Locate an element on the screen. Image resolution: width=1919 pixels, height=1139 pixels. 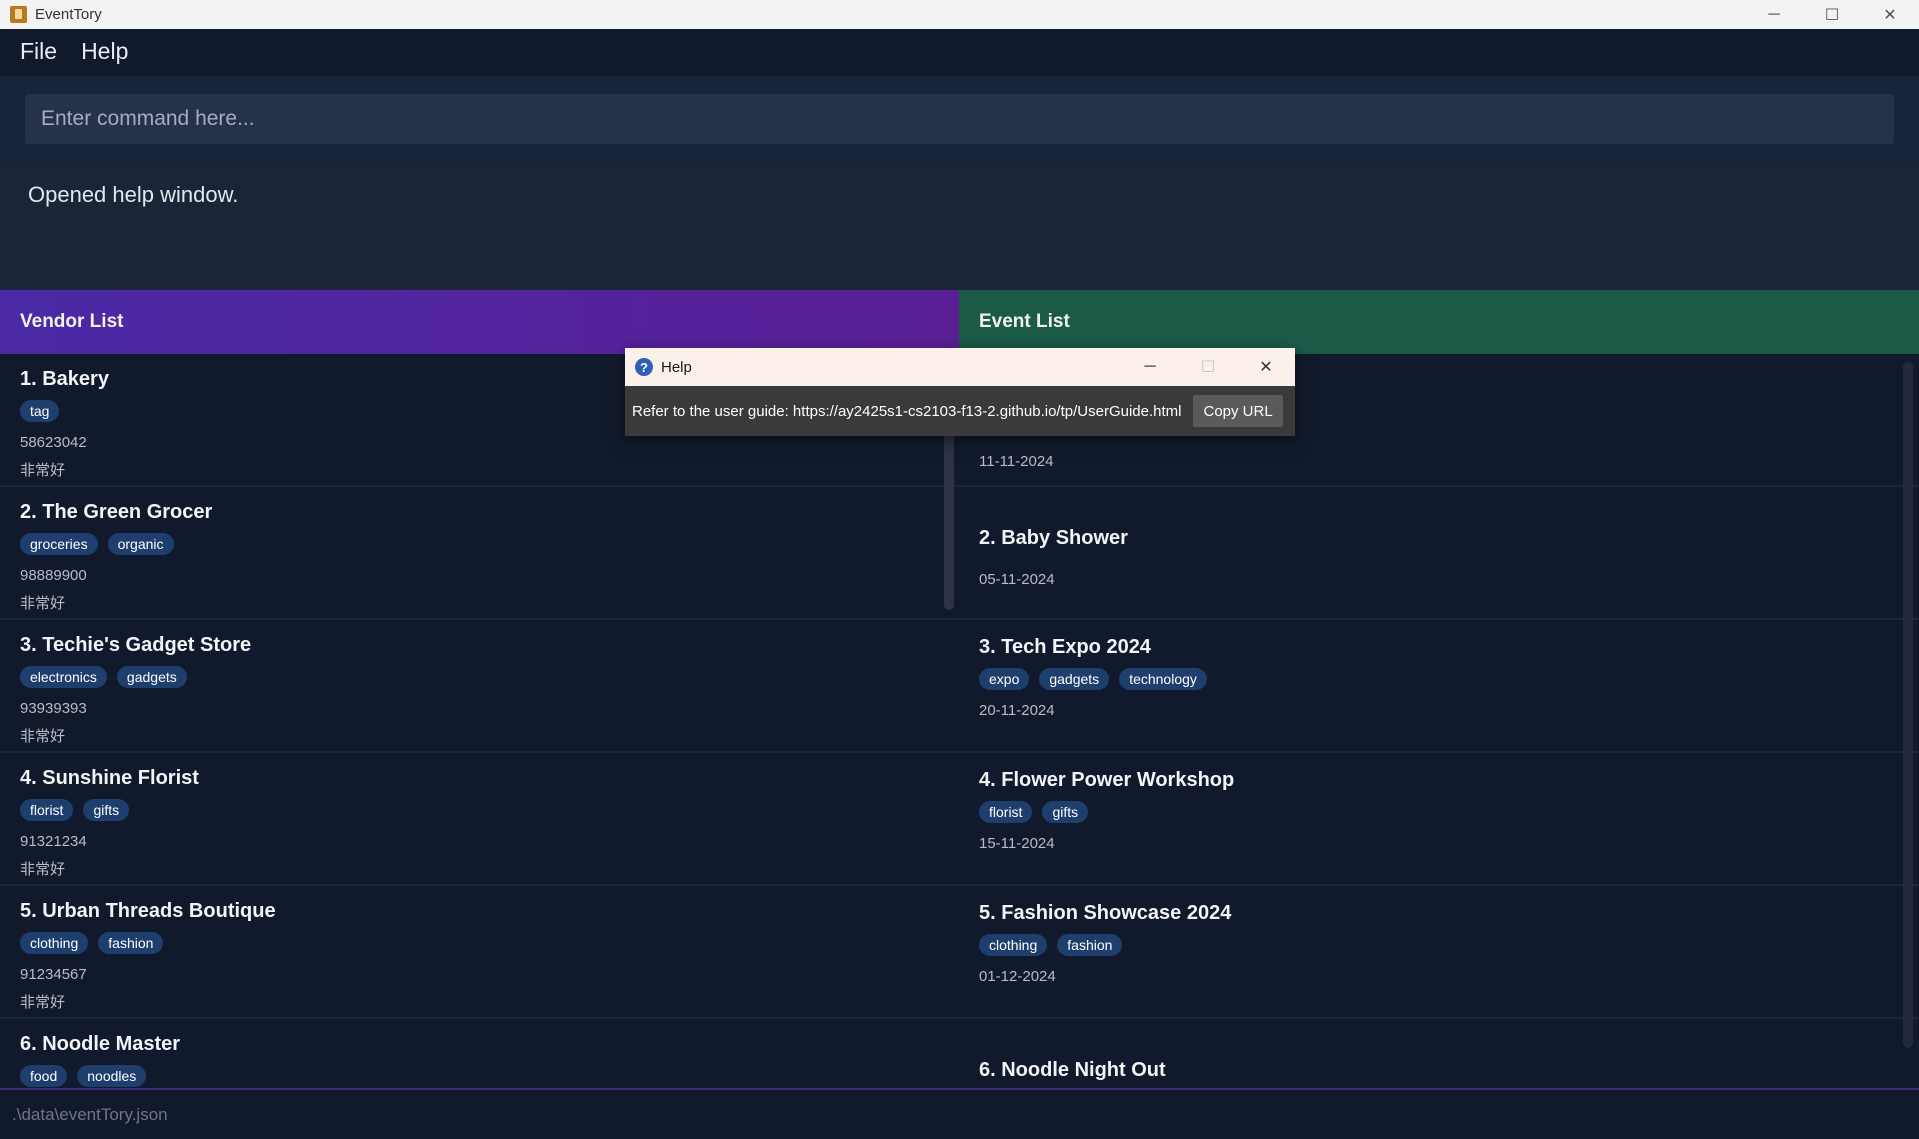
event-name: 3. Tech Expo 2024 is located at coordinates (1065, 647).